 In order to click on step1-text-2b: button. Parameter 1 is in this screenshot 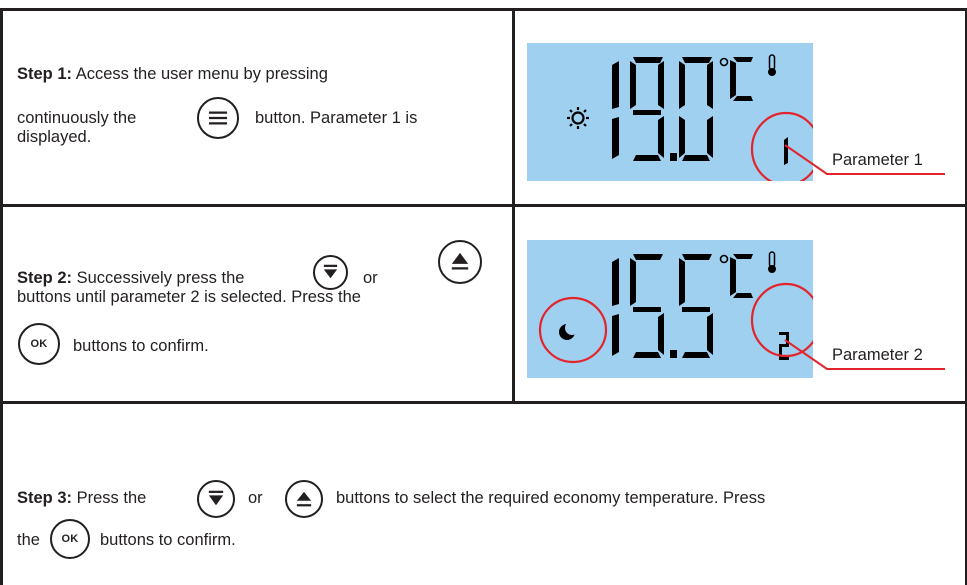, I will do `click(336, 118)`.